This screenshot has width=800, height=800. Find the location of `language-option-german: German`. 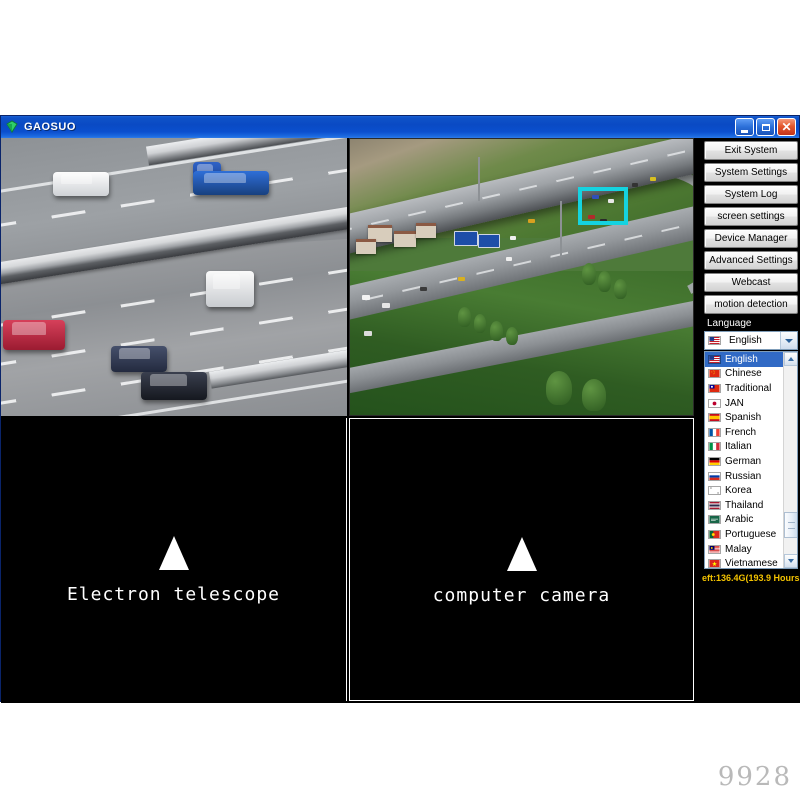

language-option-german: German is located at coordinates (744, 461).